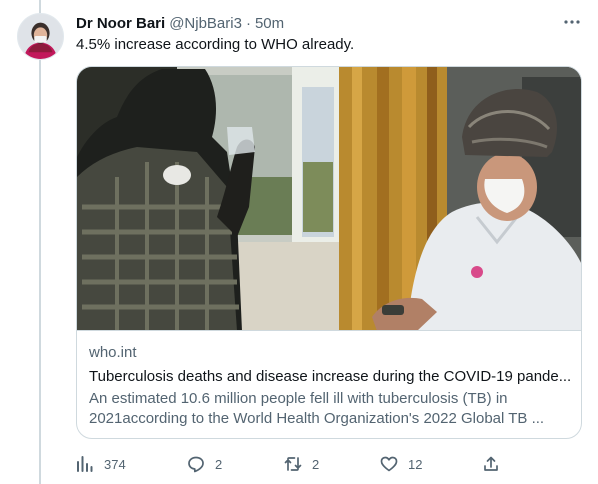 This screenshot has height=484, width=598. I want to click on reply-icon, so click(196, 464).